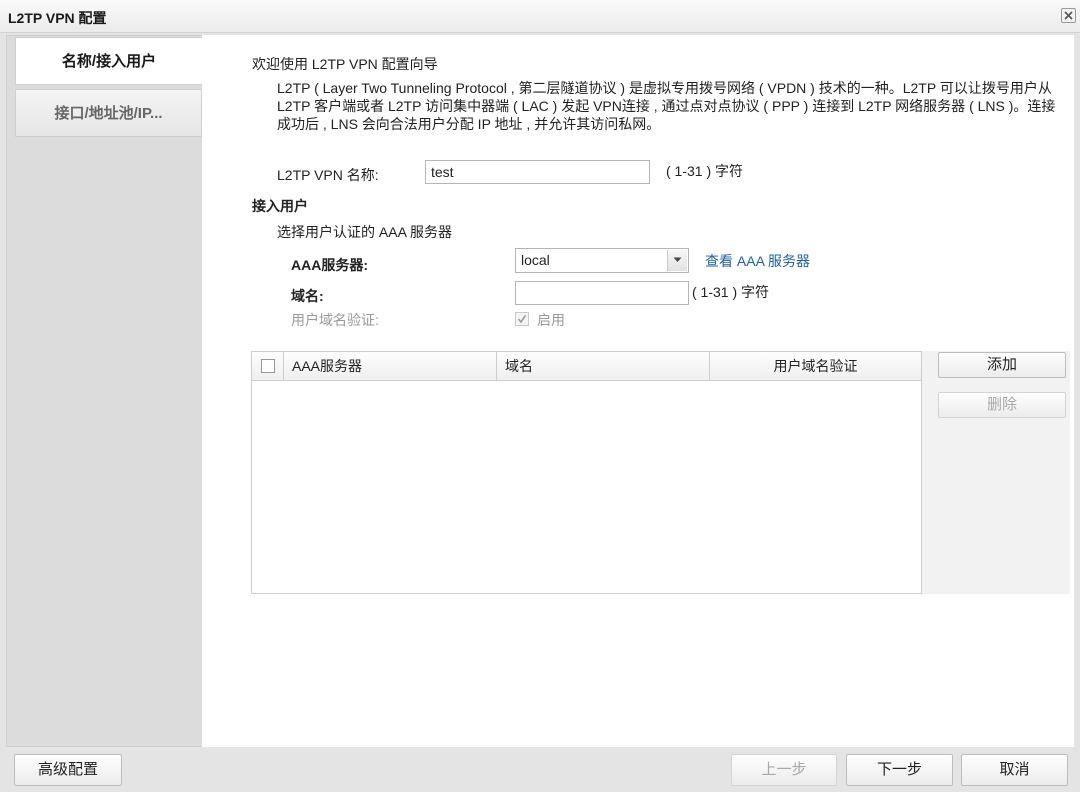  What do you see at coordinates (784, 770) in the screenshot?
I see `prev-step-button: 上一步` at bounding box center [784, 770].